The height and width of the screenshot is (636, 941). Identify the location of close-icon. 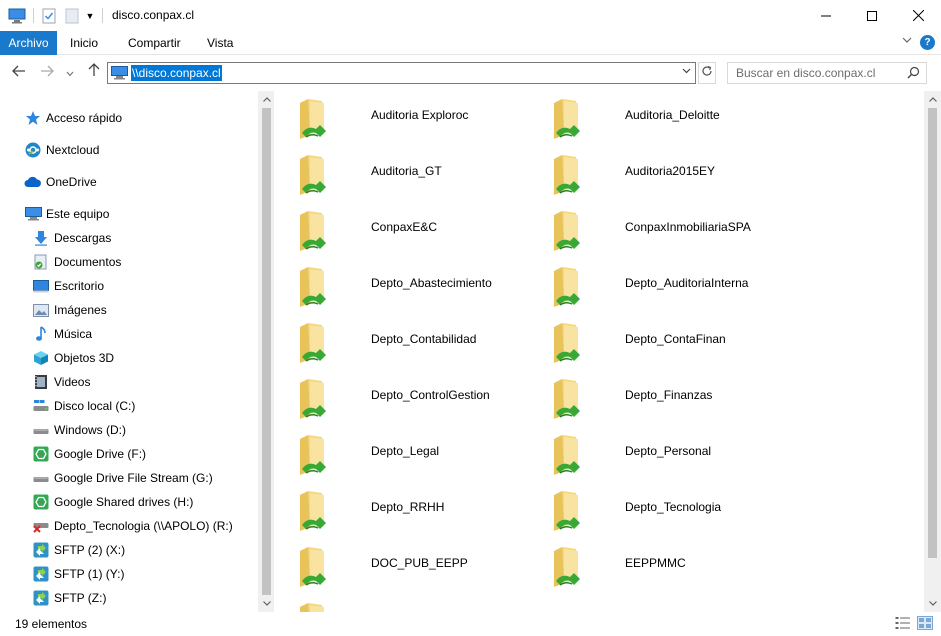
(918, 15).